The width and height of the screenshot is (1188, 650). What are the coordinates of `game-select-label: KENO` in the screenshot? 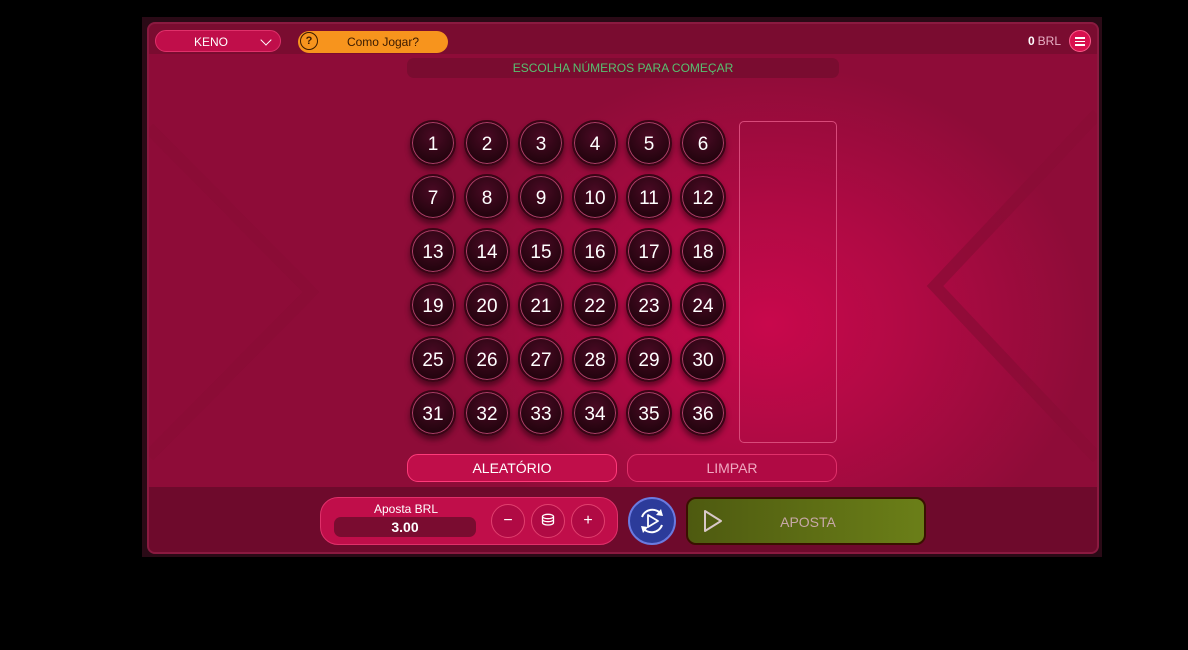 It's located at (210, 42).